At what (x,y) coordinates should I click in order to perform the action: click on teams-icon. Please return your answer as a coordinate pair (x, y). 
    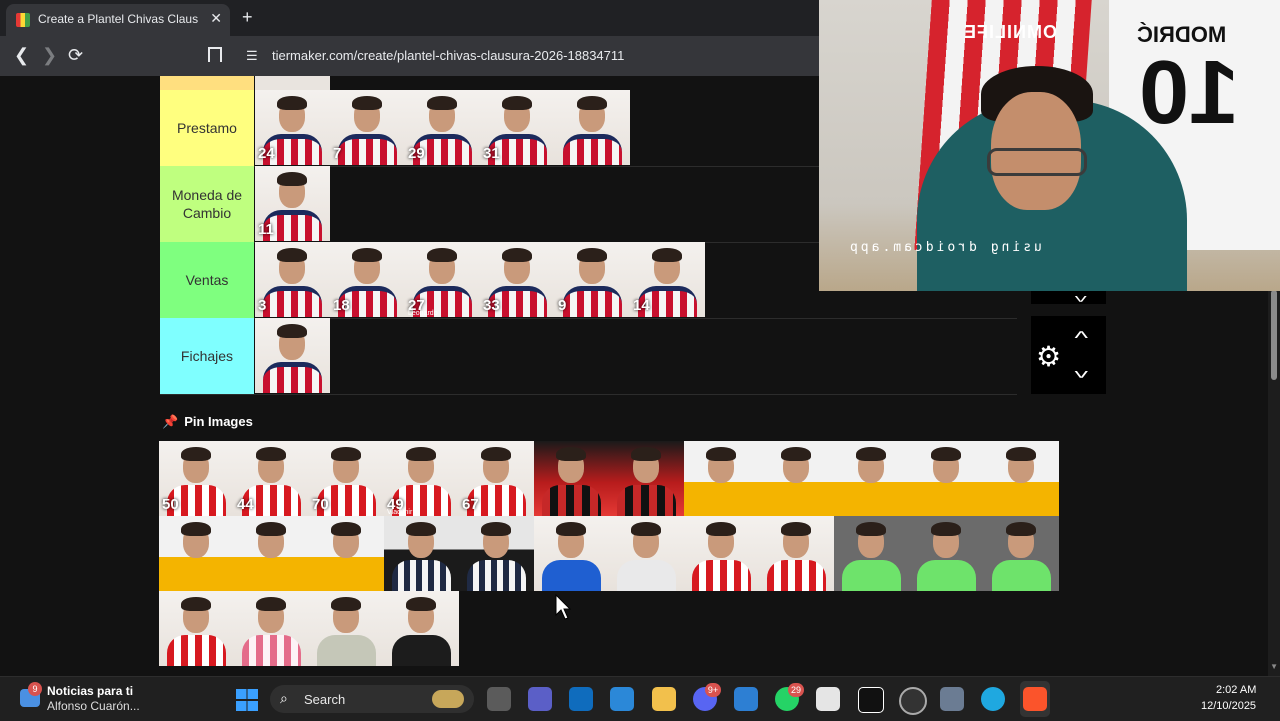
    Looking at the image, I should click on (540, 699).